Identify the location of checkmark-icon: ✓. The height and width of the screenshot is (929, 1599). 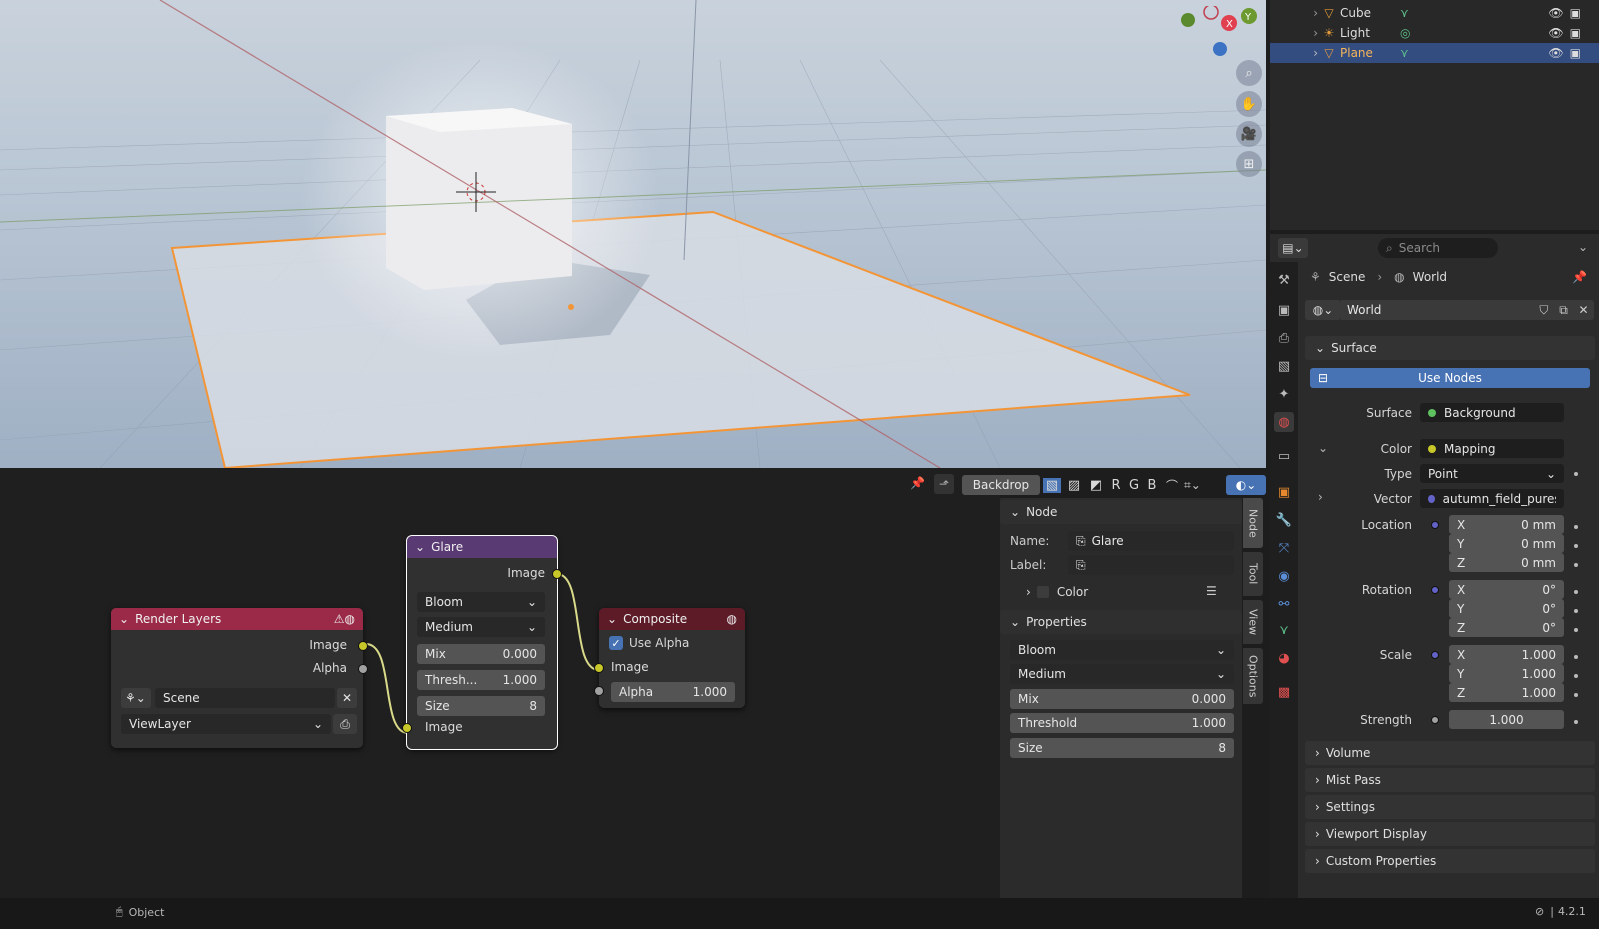
(616, 643).